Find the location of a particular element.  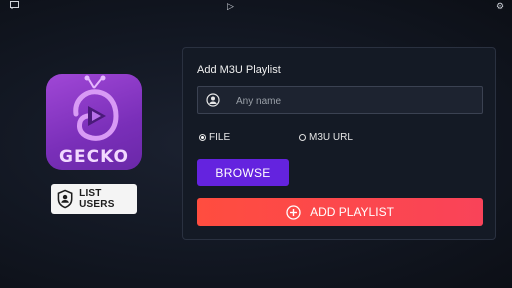

playlist-name-input is located at coordinates (356, 101).